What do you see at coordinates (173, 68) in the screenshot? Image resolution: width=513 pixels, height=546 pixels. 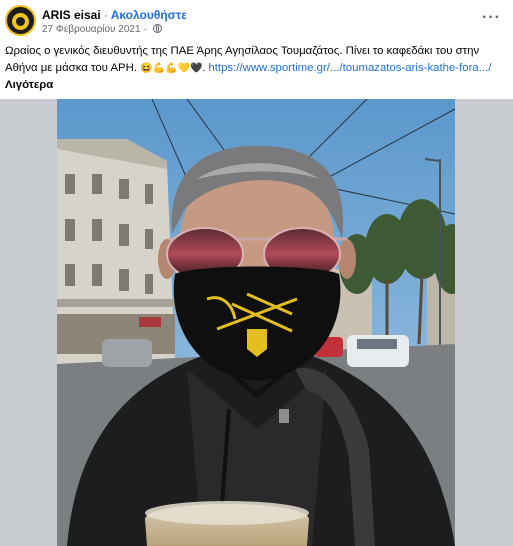 I see `caption-emojis: 😆💪💪💛🖤.` at bounding box center [173, 68].